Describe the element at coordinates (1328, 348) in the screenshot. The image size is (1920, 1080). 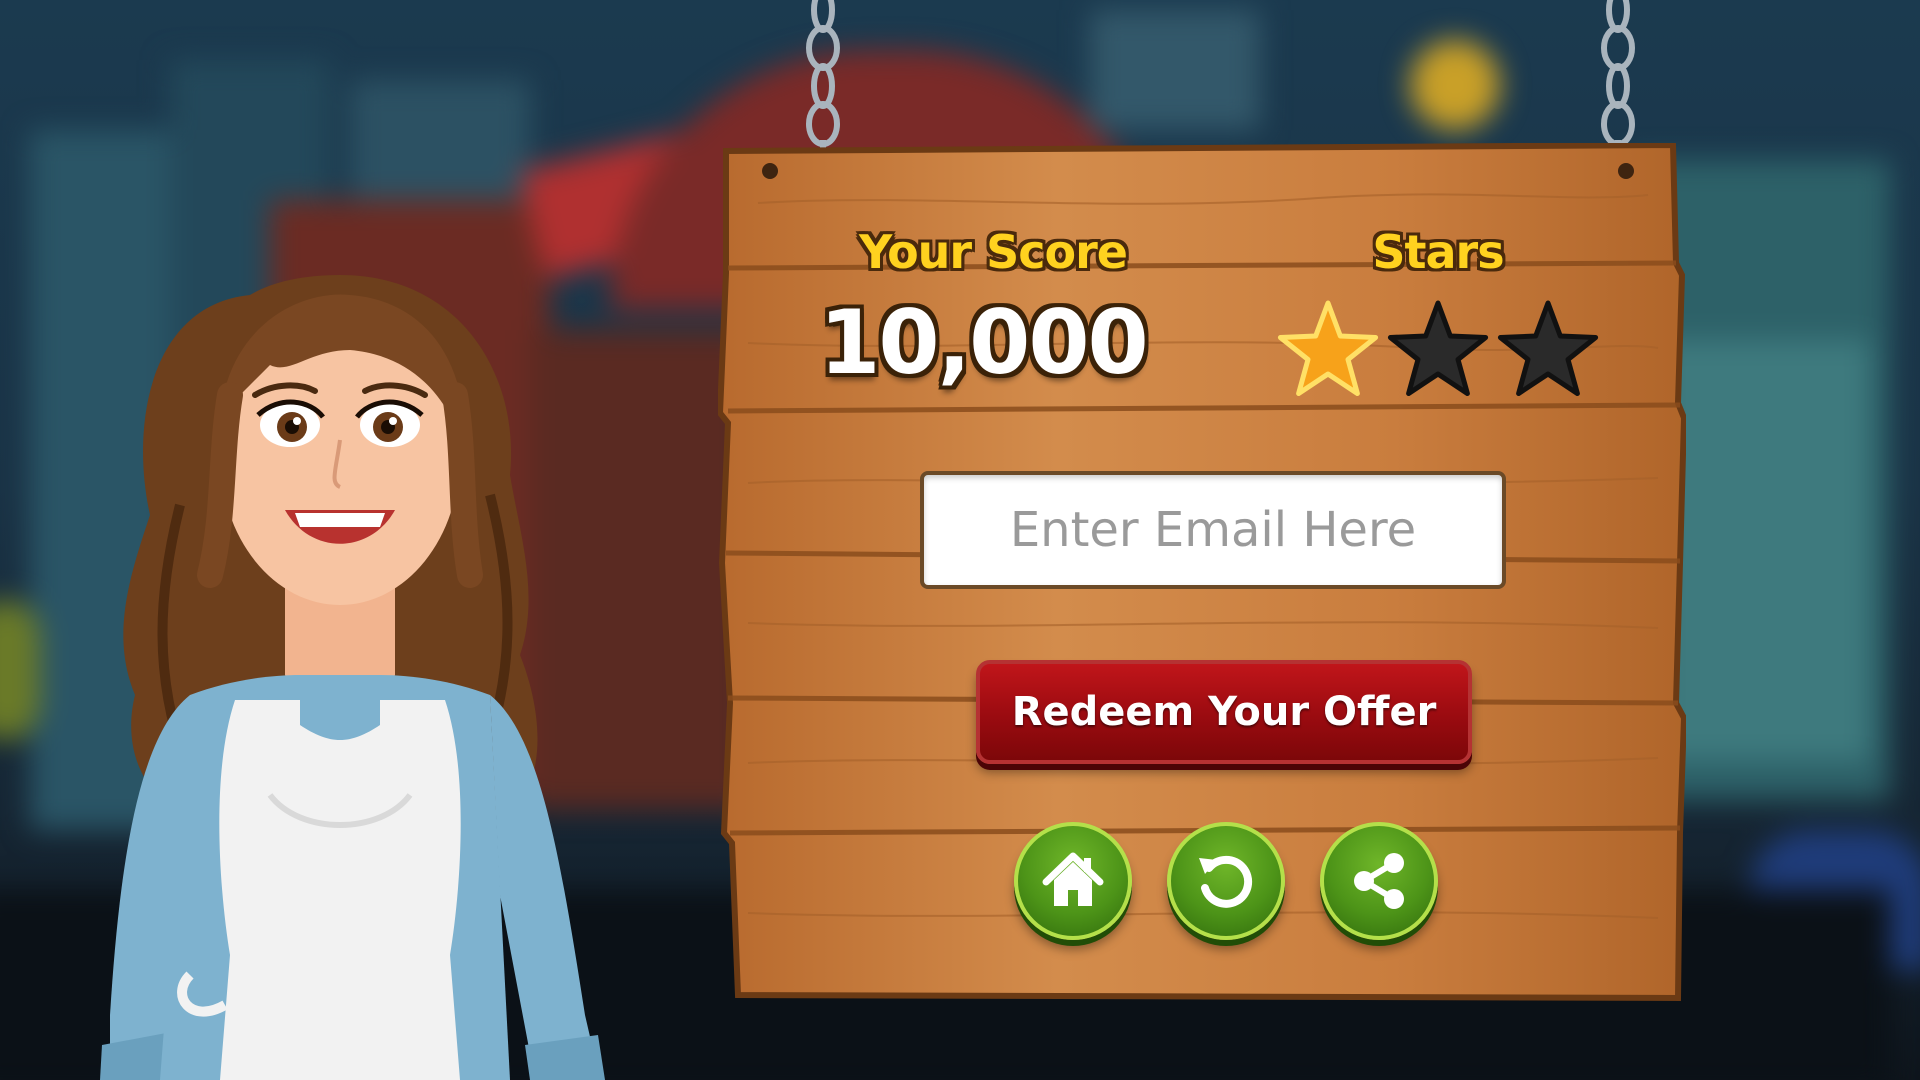
I see `star-filled` at that location.